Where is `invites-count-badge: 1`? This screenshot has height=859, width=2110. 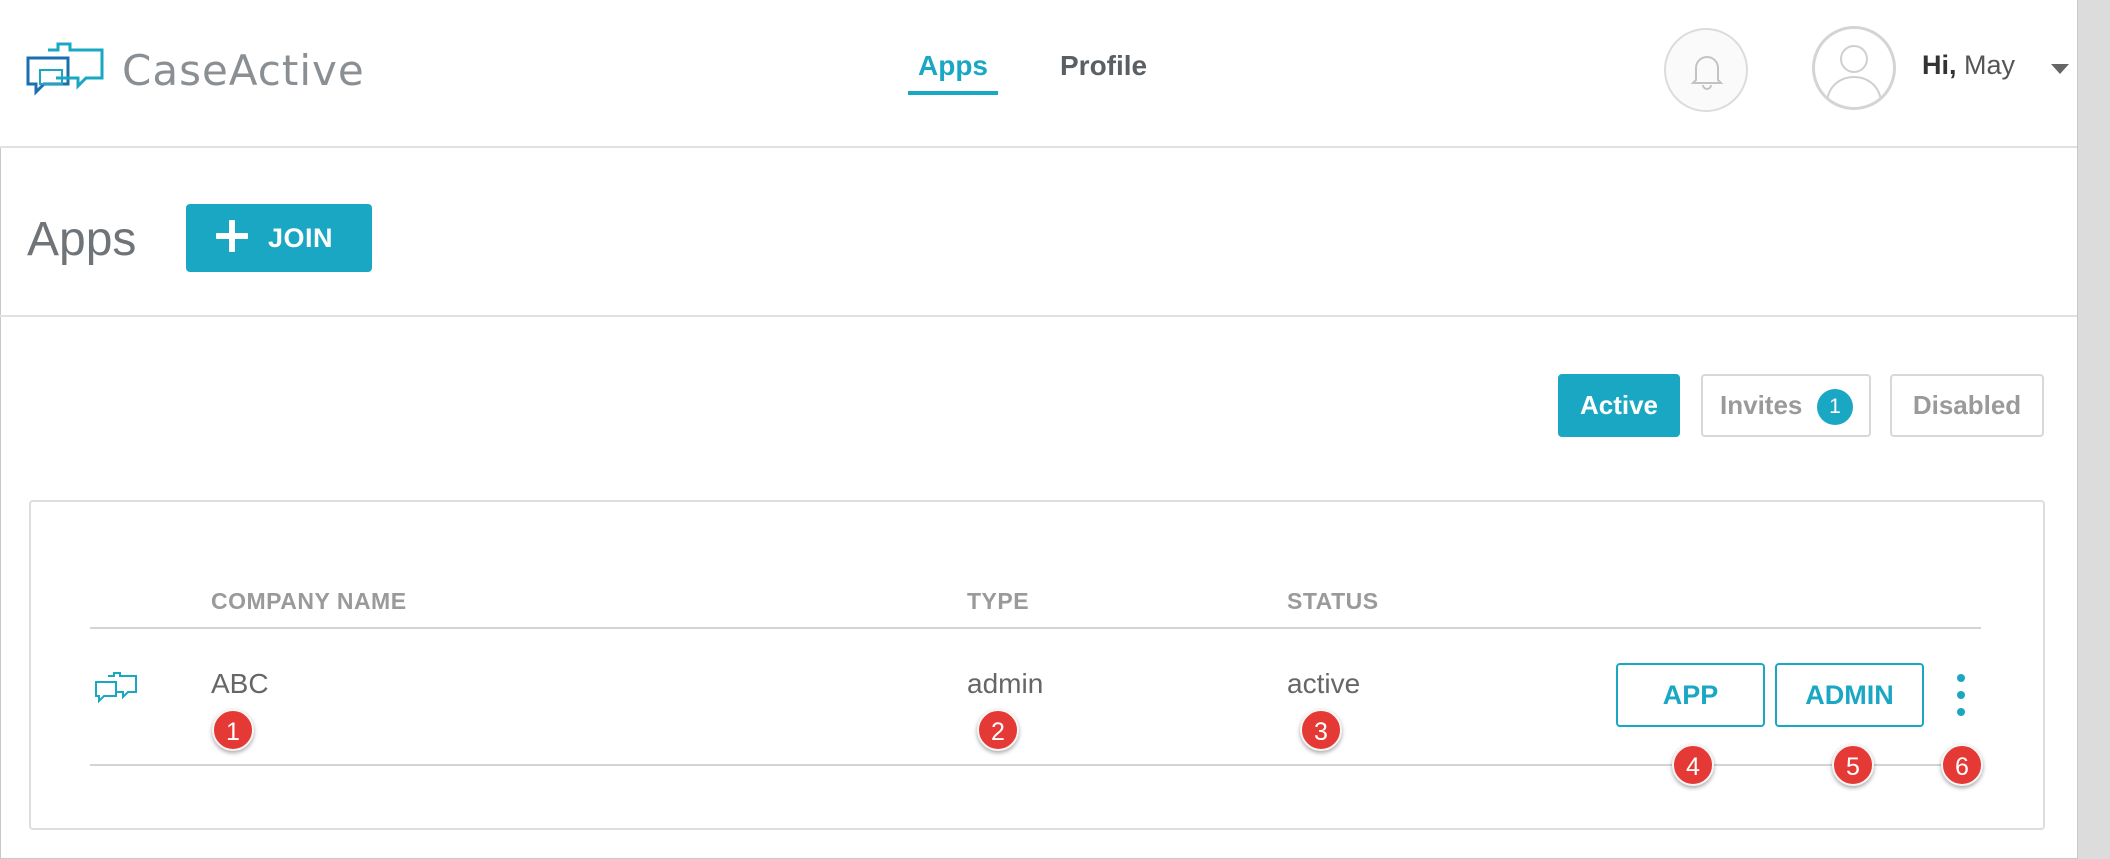 invites-count-badge: 1 is located at coordinates (1835, 407).